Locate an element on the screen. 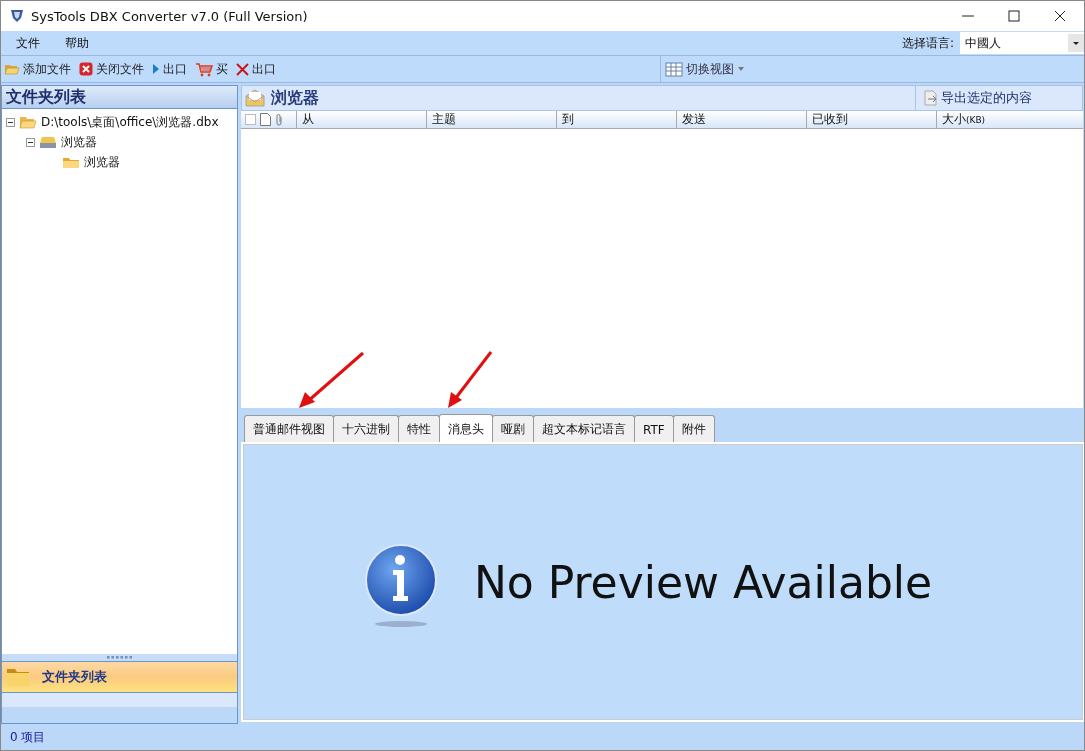 The image size is (1085, 751). document-arrow-icon is located at coordinates (931, 98).